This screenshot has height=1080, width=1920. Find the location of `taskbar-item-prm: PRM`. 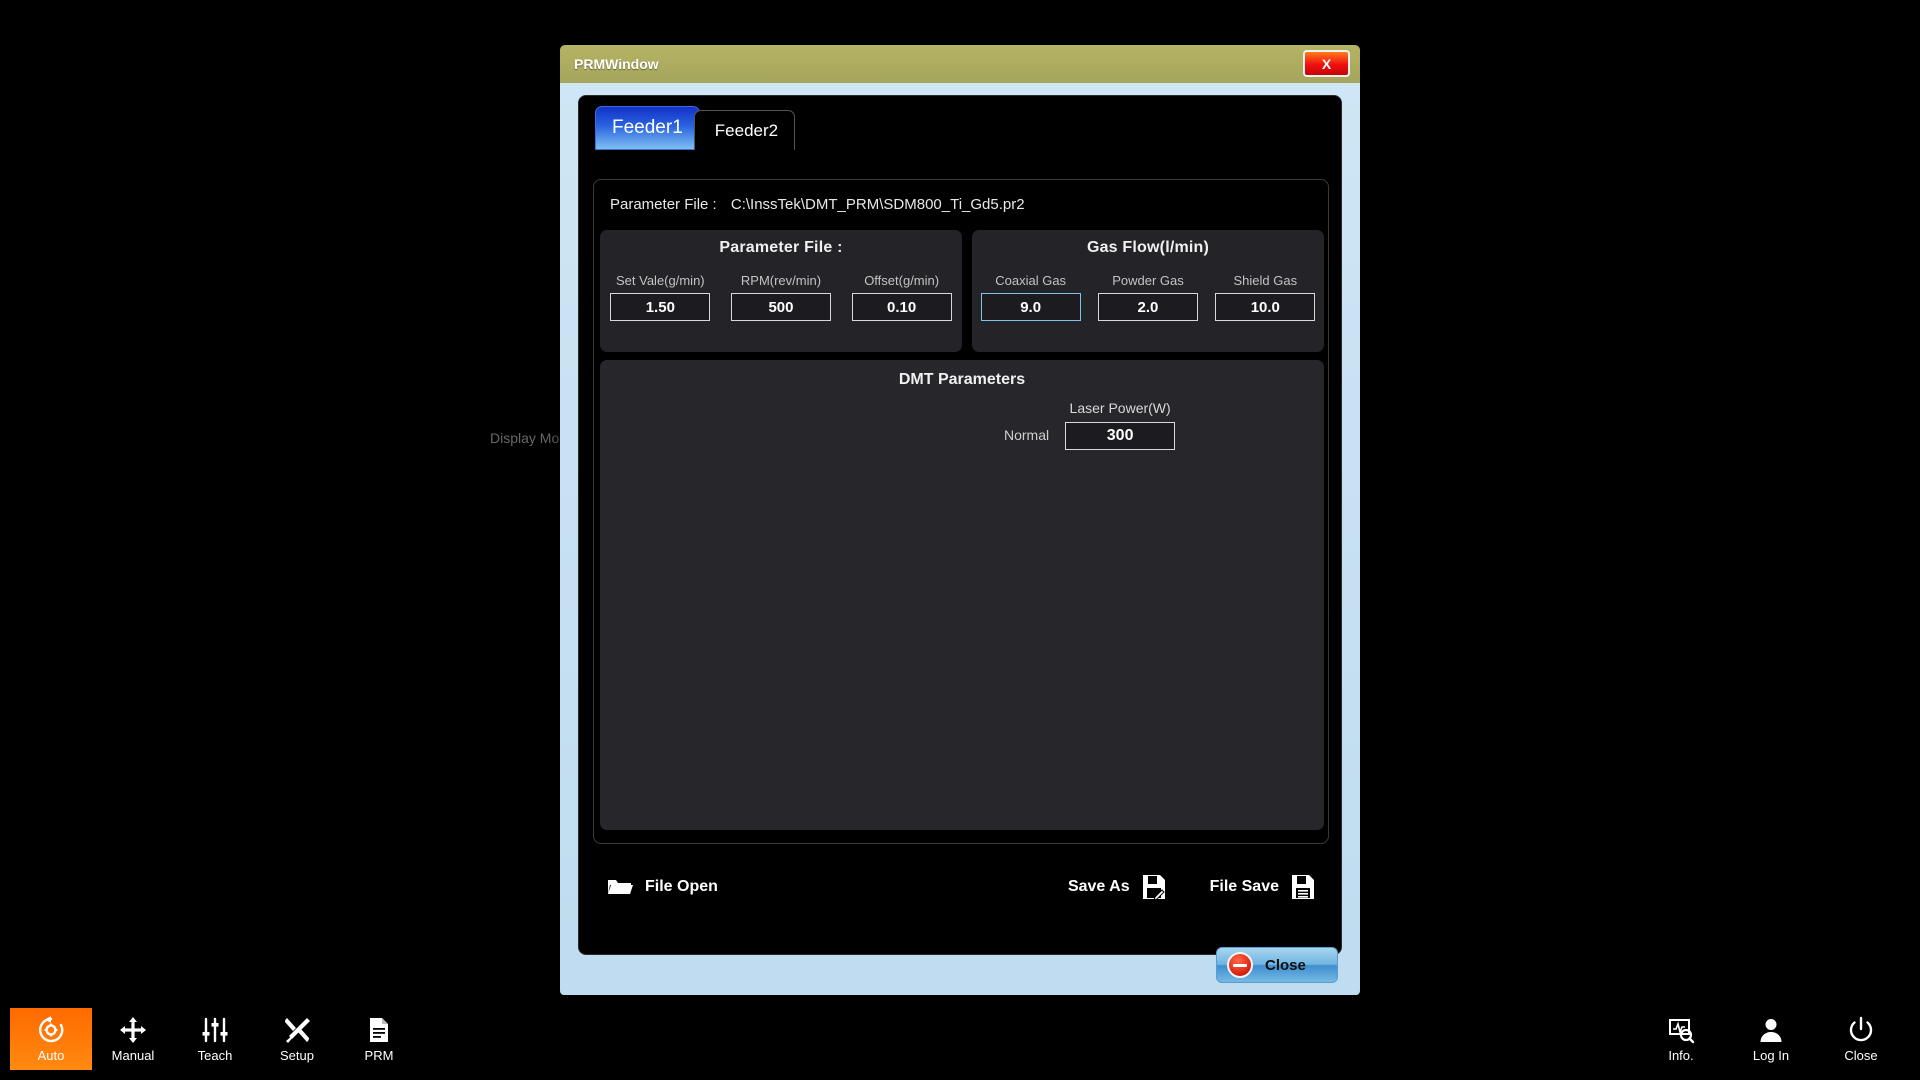

taskbar-item-prm: PRM is located at coordinates (379, 1039).